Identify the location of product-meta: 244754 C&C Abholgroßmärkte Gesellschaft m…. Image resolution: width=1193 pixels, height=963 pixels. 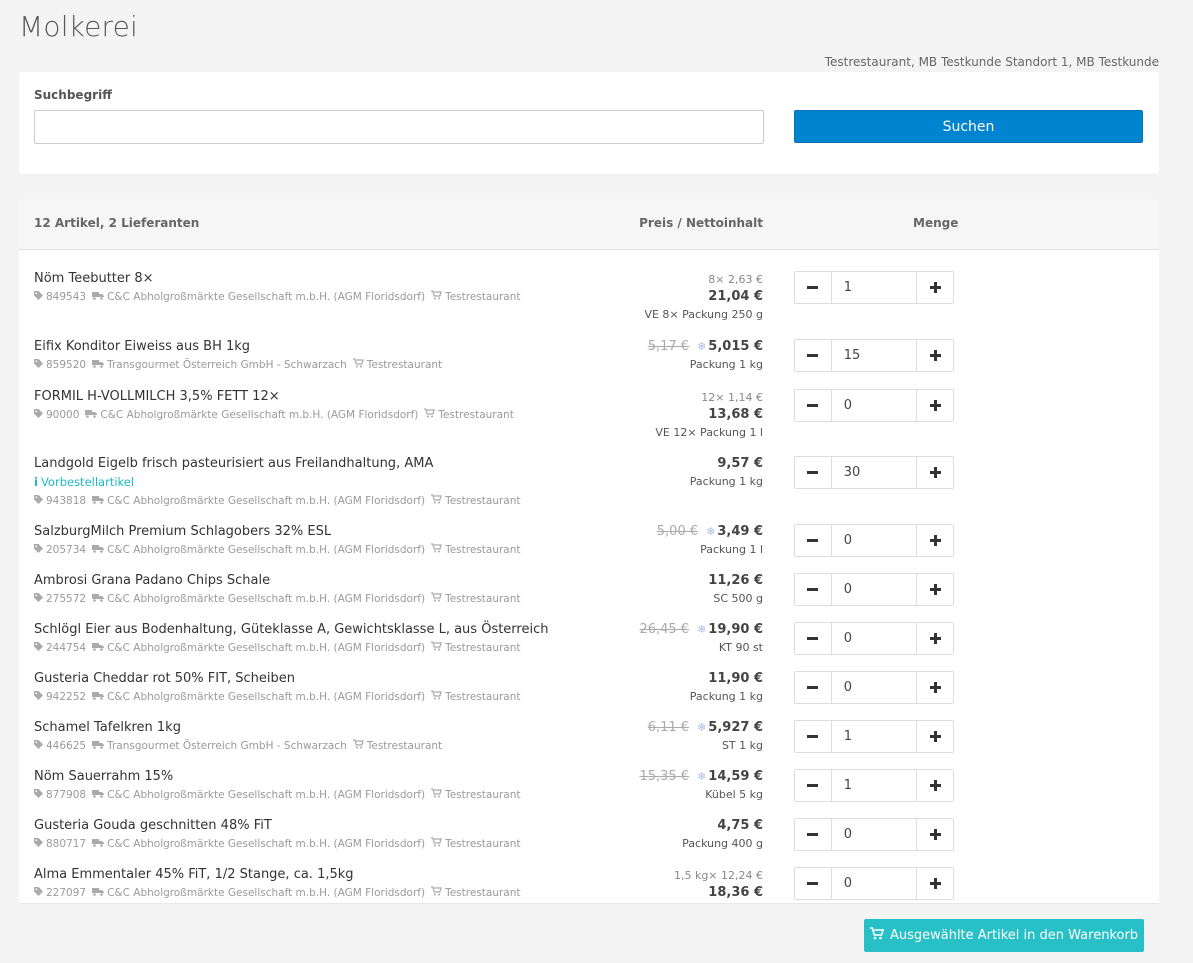
(277, 647).